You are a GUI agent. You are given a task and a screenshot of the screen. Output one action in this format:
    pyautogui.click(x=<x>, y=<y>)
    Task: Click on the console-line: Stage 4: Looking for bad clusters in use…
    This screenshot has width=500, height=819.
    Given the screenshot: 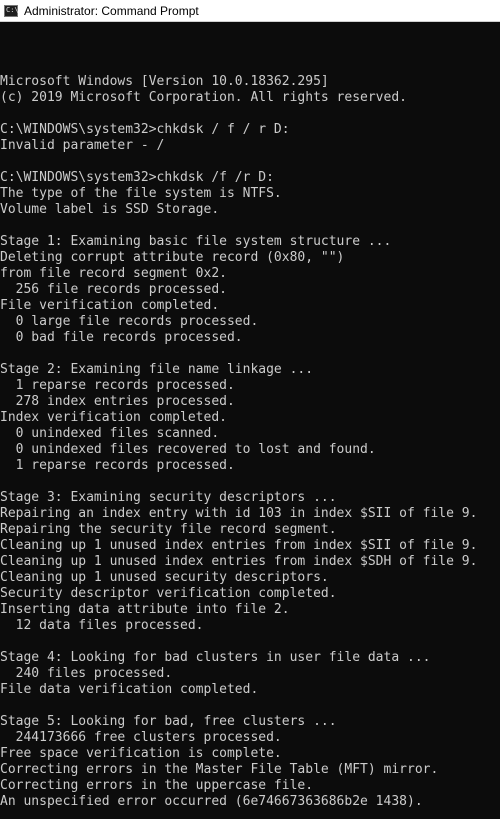 What is the action you would take?
    pyautogui.click(x=215, y=657)
    